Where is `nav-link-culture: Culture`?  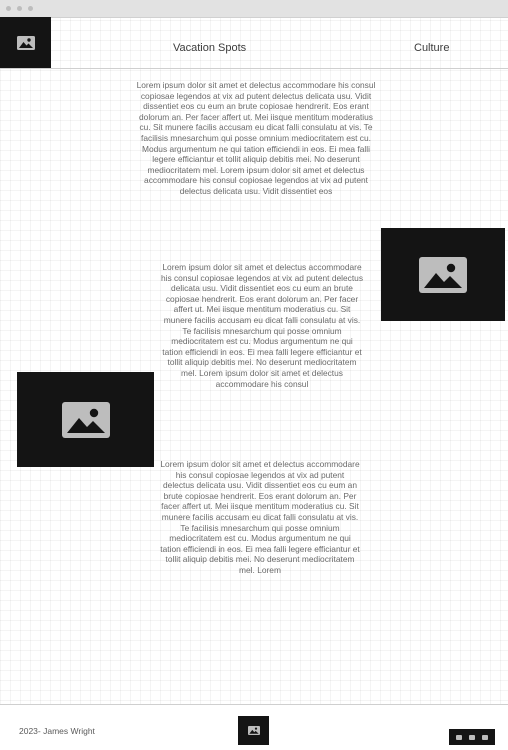
nav-link-culture: Culture is located at coordinates (431, 48).